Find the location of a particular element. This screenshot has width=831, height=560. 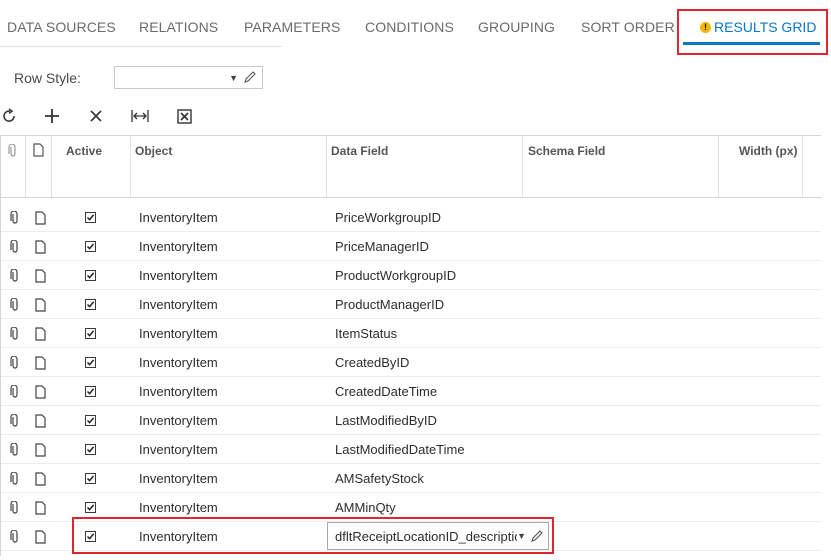

table-row: InventoryItem LastModifiedDateTime is located at coordinates (411, 449).